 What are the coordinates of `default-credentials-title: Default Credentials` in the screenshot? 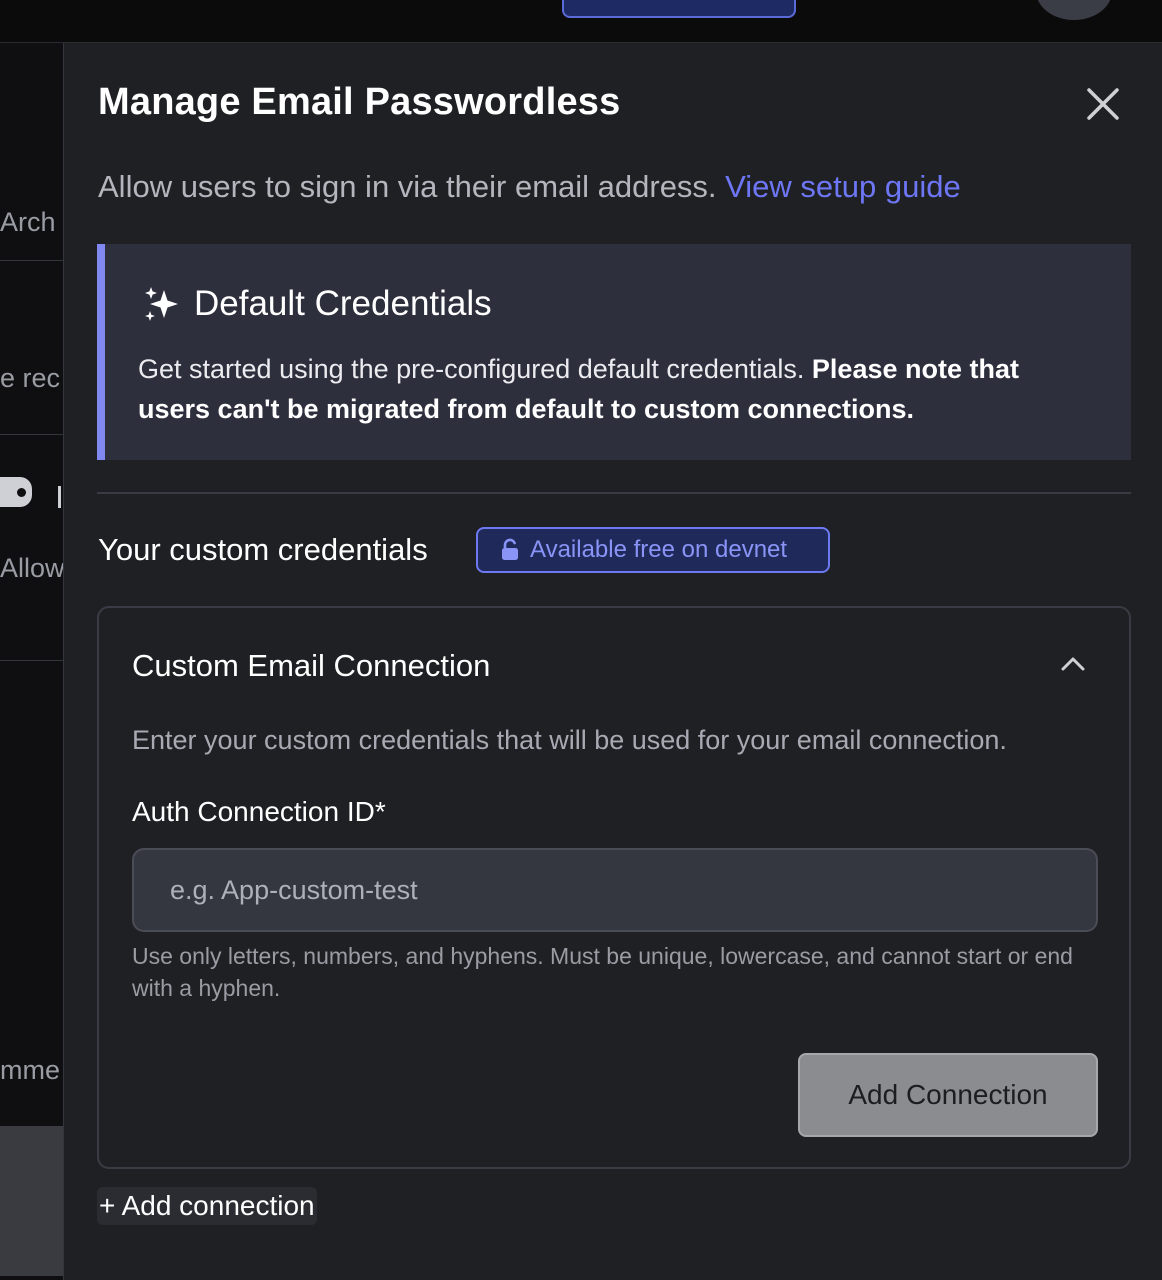 It's located at (343, 303).